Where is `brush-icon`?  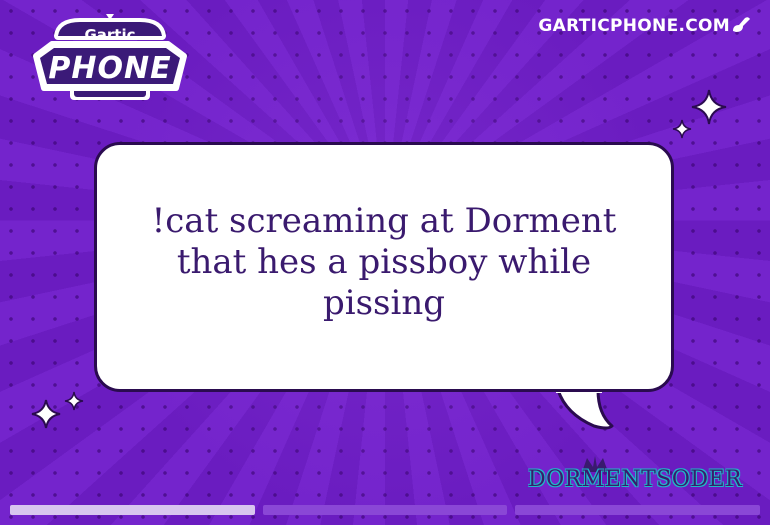
brush-icon is located at coordinates (741, 24).